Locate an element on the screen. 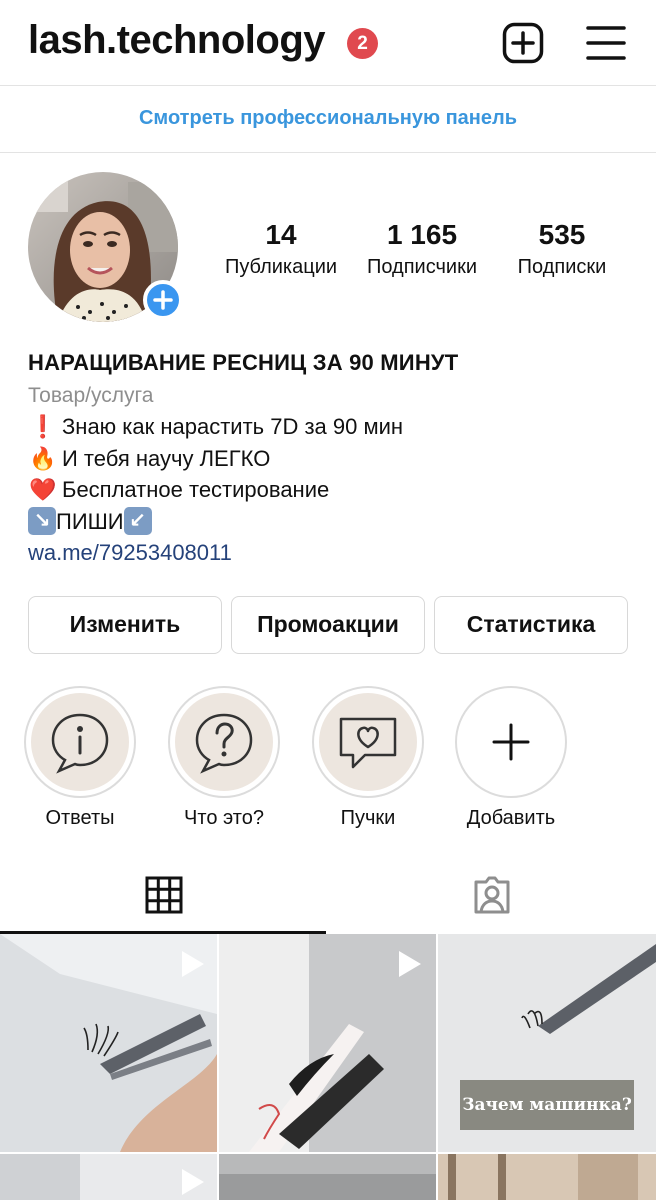  heart-icon: ❤️ is located at coordinates (43, 489).